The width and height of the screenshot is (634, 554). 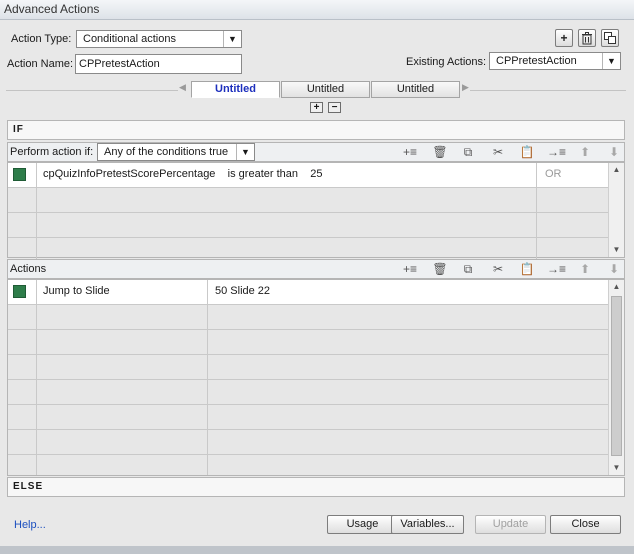 What do you see at coordinates (316, 174) in the screenshot?
I see `condition-value: 25` at bounding box center [316, 174].